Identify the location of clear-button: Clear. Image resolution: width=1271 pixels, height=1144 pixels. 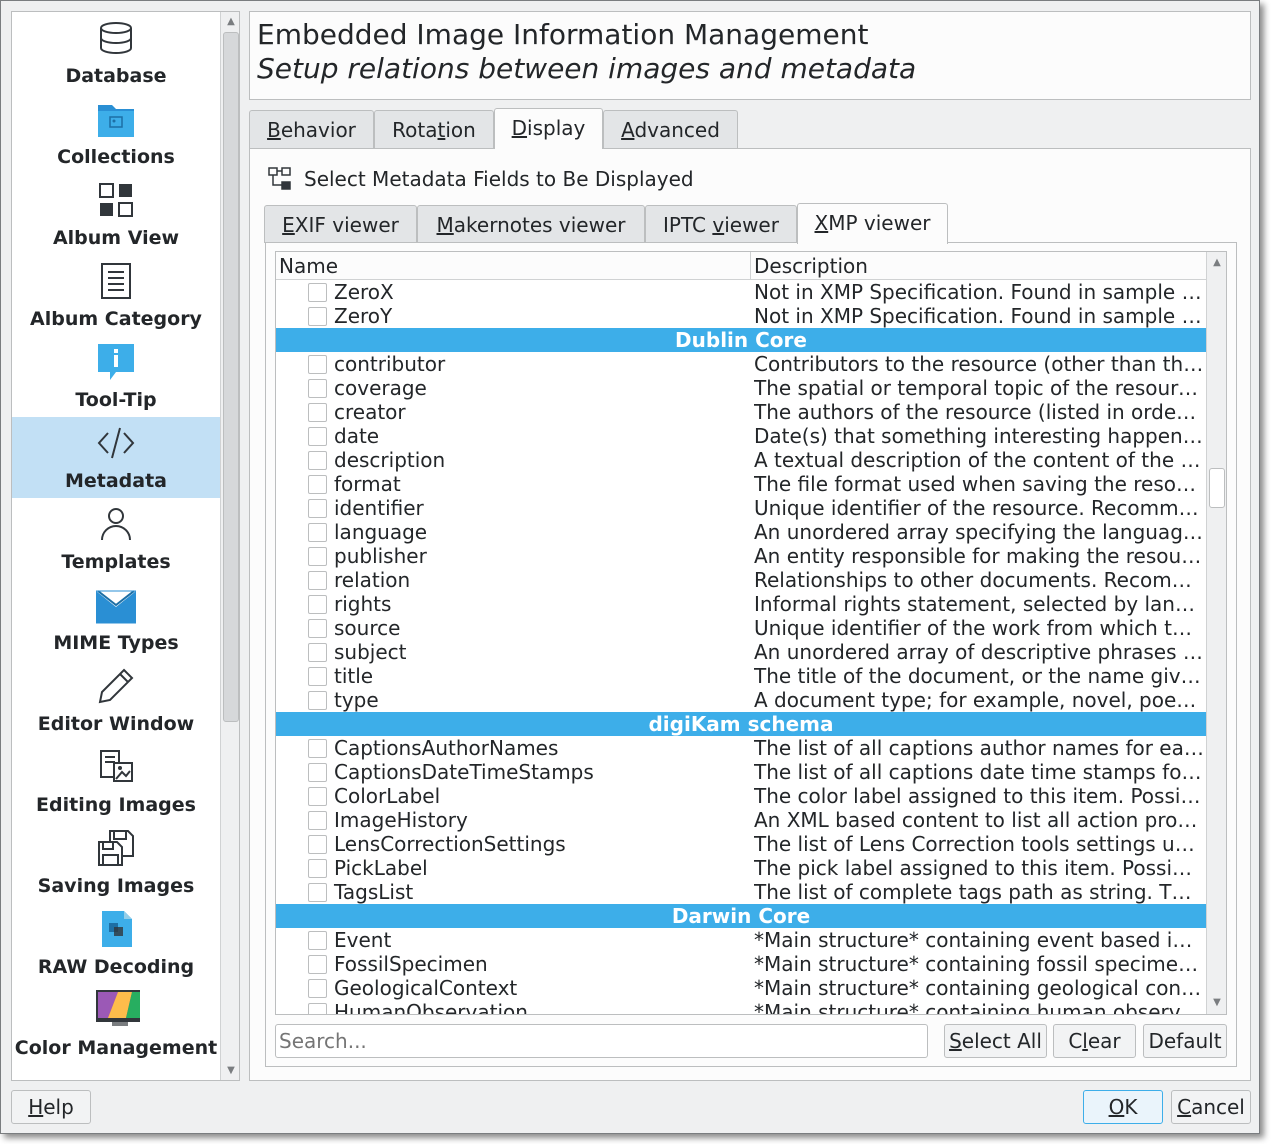
(1094, 1041).